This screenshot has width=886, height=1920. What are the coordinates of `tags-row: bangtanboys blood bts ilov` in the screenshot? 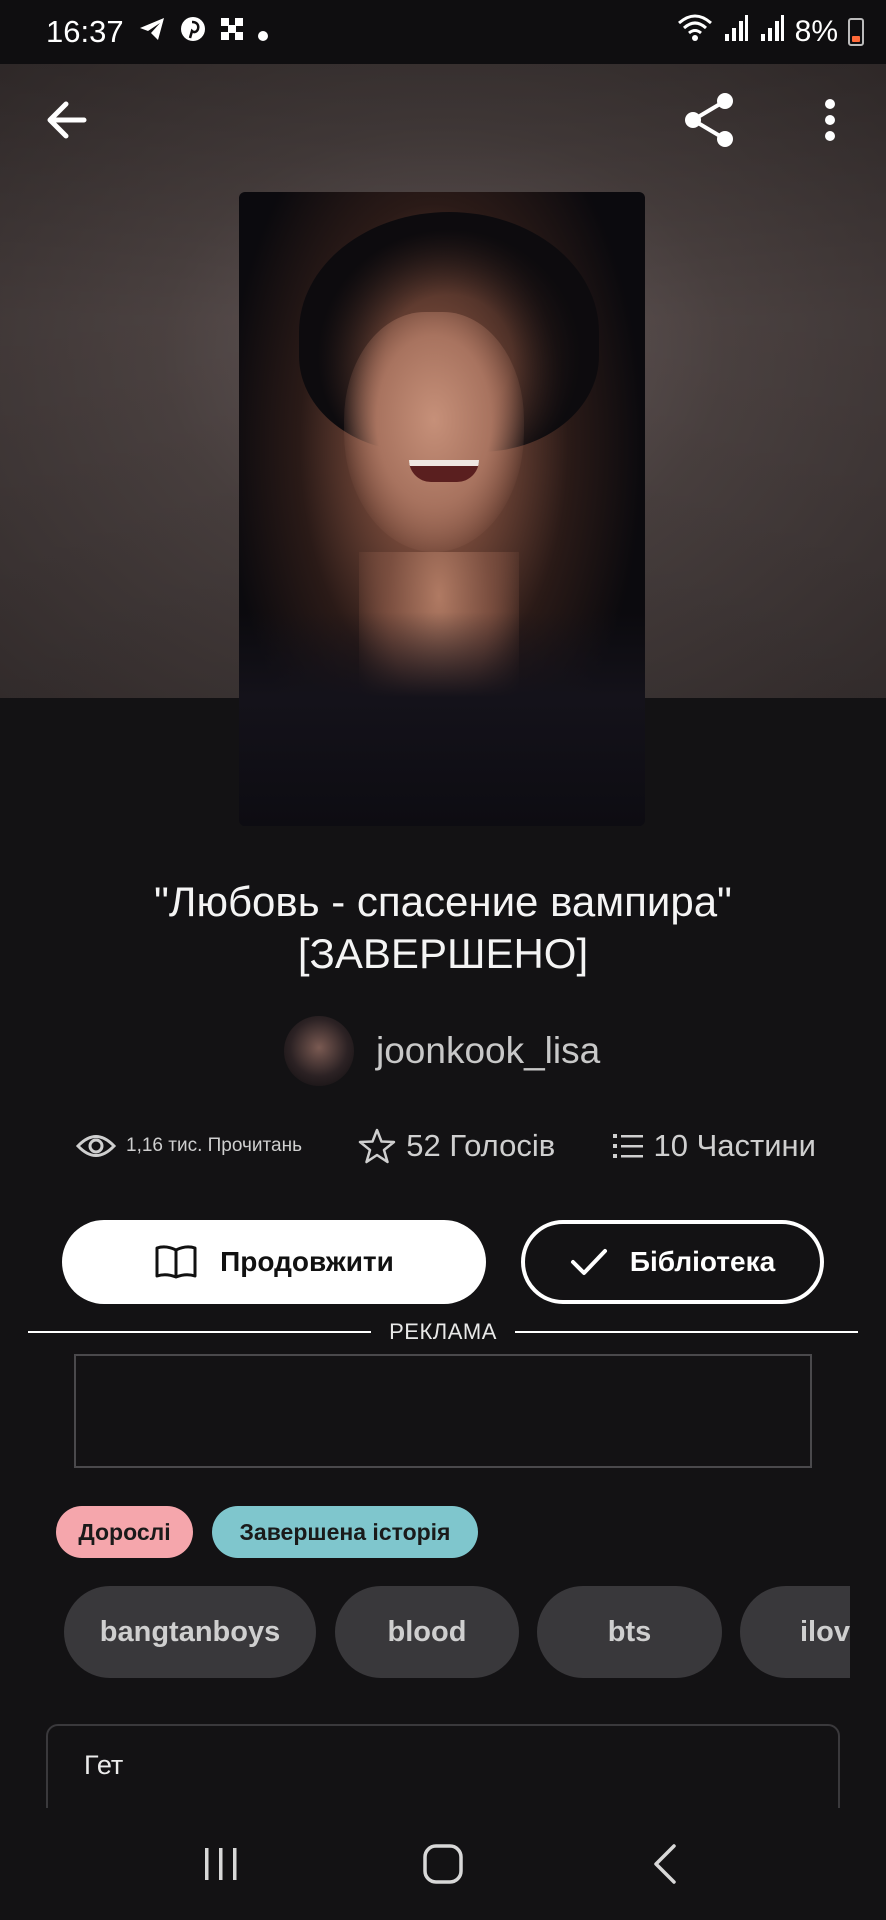 It's located at (425, 1632).